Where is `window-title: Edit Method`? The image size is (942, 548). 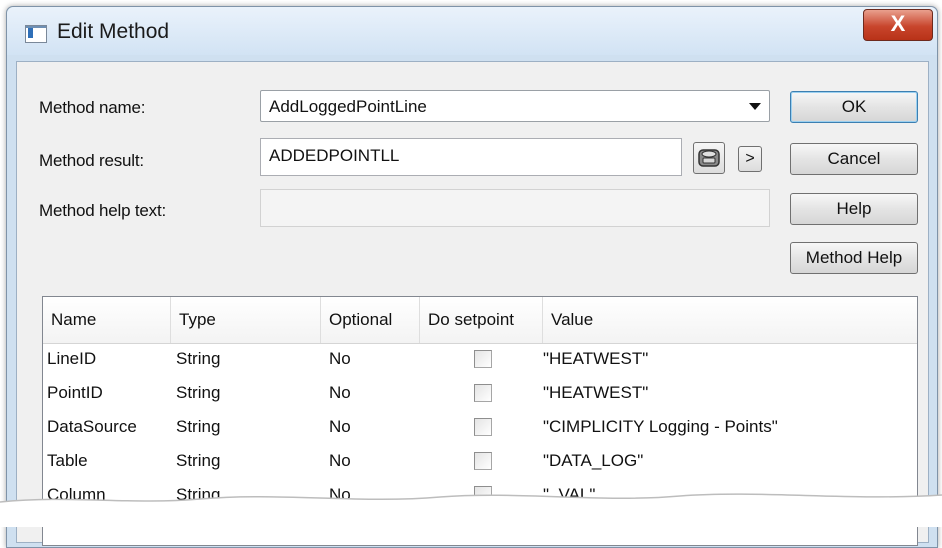 window-title: Edit Method is located at coordinates (113, 31).